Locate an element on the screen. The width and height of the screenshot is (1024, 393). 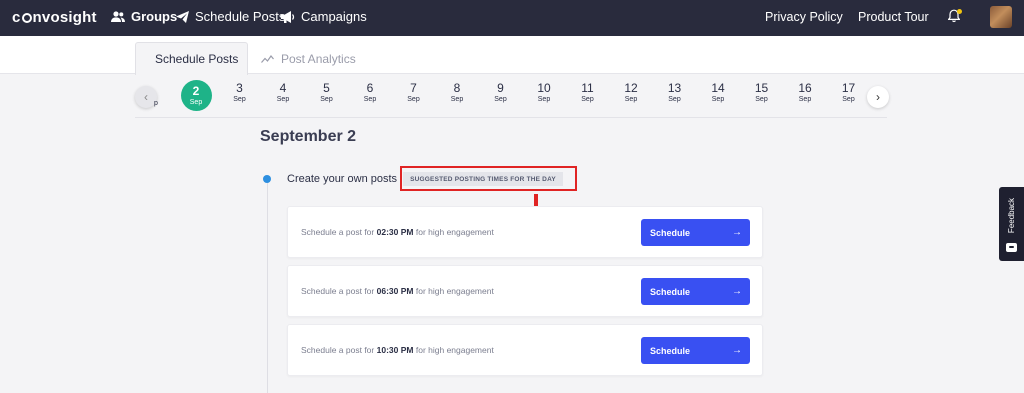
date-item: 13 Sep is located at coordinates (675, 93).